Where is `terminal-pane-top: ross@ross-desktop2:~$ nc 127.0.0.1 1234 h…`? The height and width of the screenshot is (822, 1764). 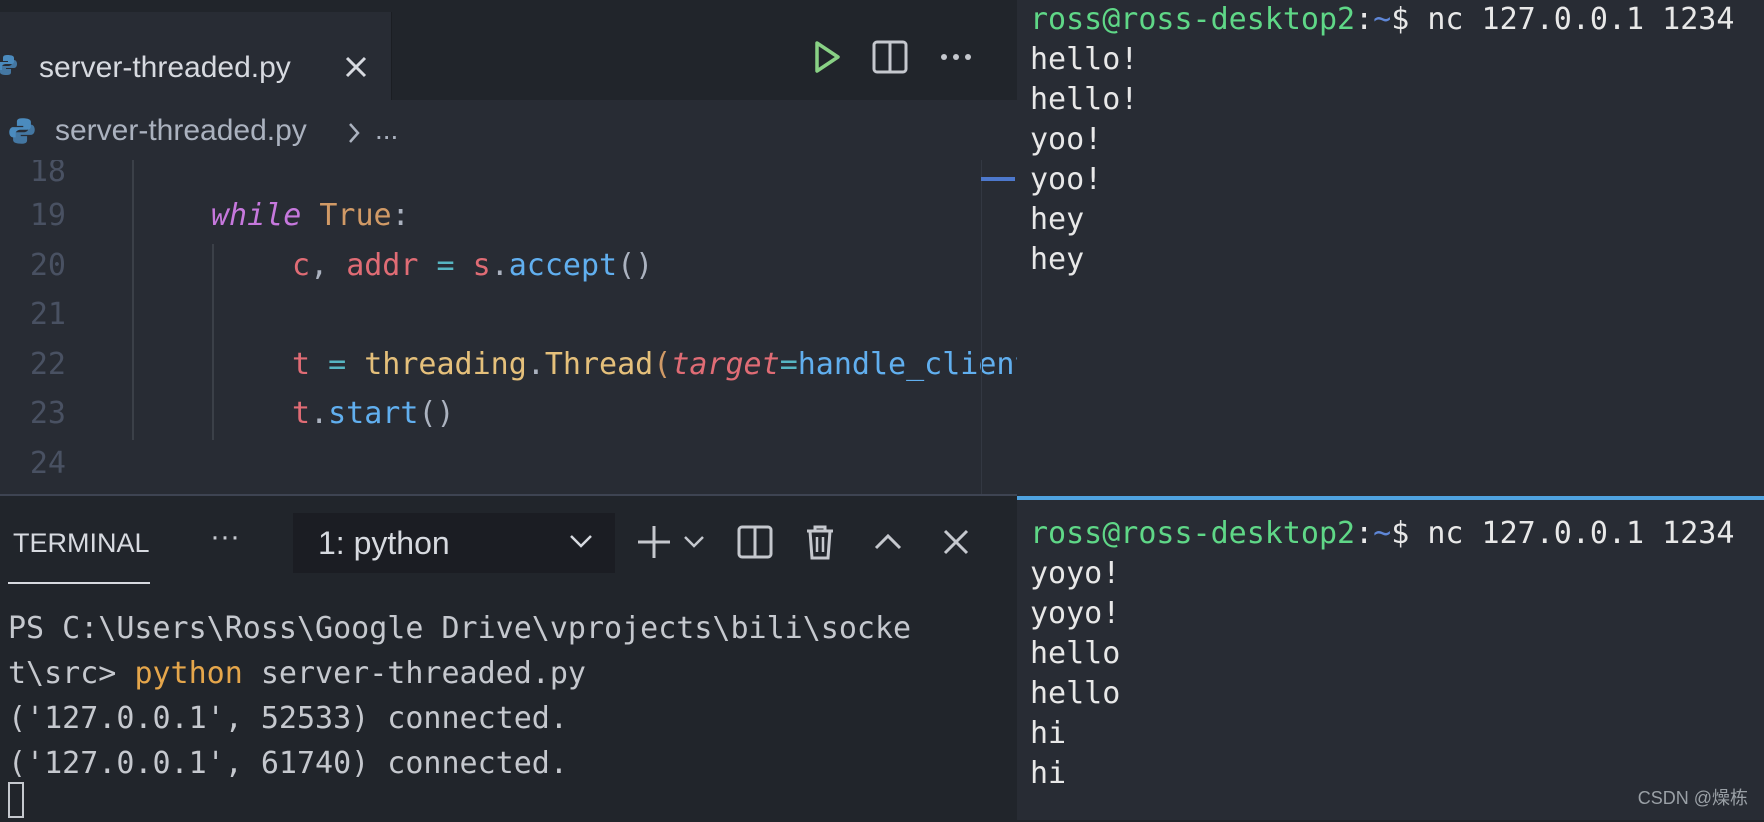 terminal-pane-top: ross@ross-desktop2:~$ nc 127.0.0.1 1234 h… is located at coordinates (1382, 140).